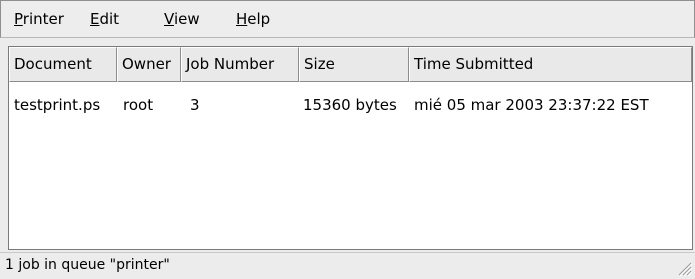  I want to click on column-header-time-submitted: Time Submitted, so click(550, 64).